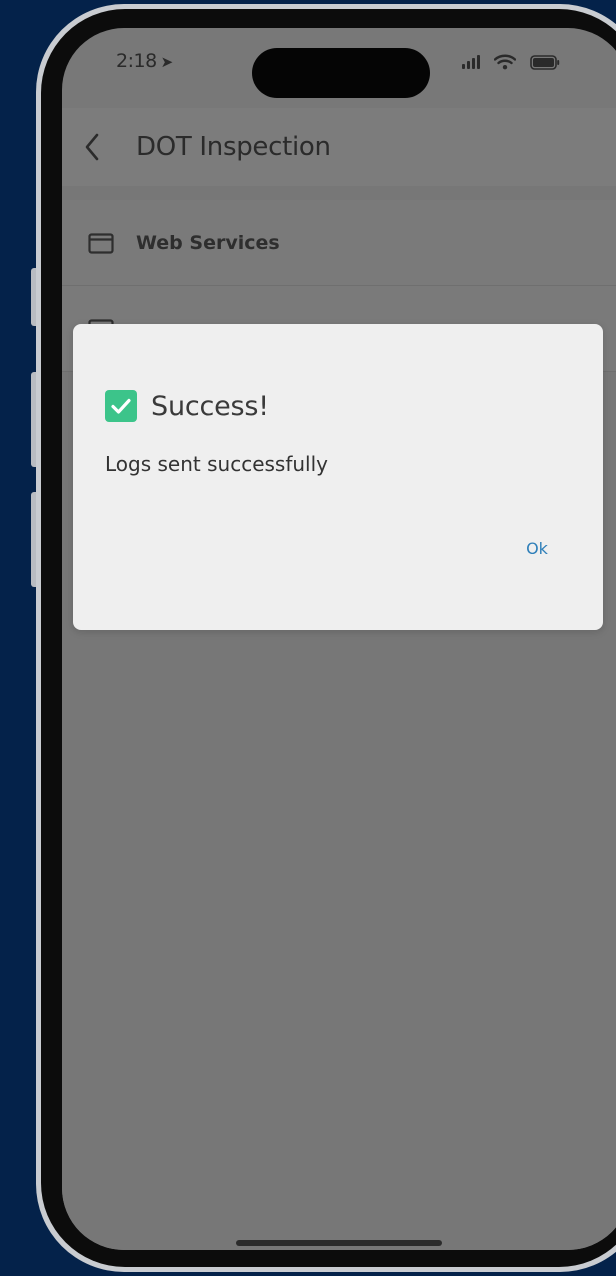  Describe the element at coordinates (505, 62) in the screenshot. I see `wifi-icon` at that location.